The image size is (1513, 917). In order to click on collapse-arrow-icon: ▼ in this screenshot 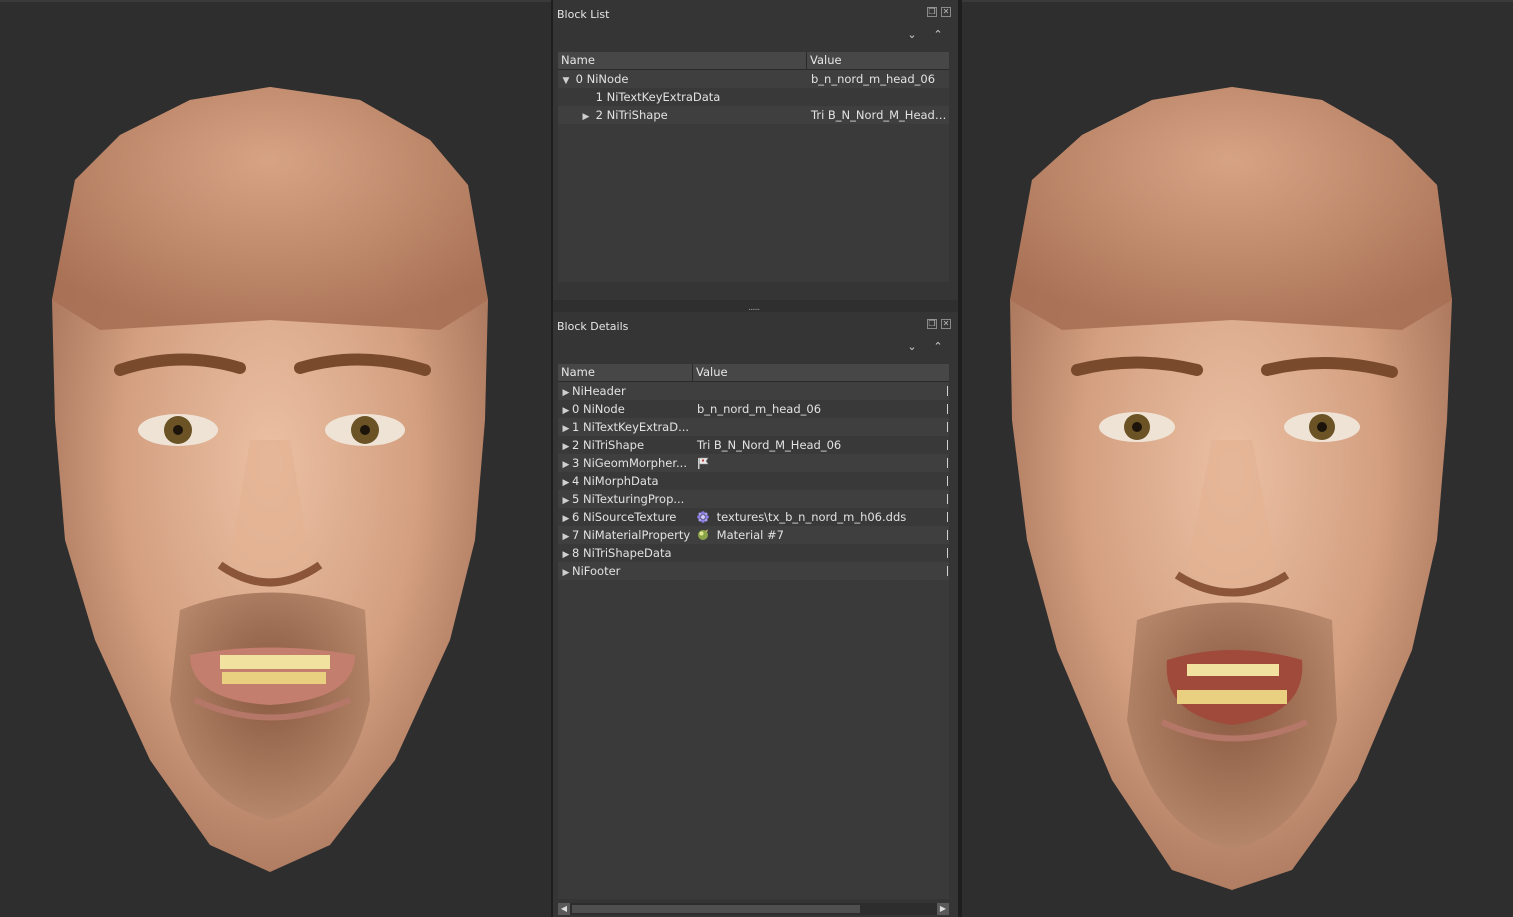, I will do `click(566, 80)`.